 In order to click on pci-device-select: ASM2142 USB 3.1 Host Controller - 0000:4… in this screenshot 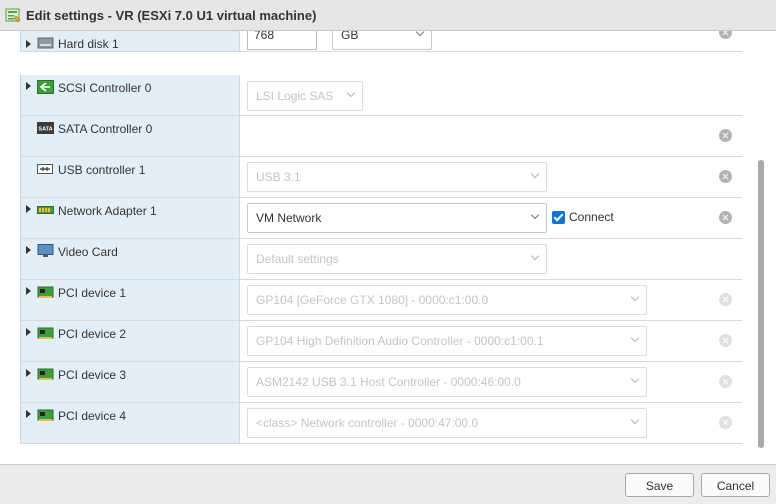, I will do `click(447, 382)`.